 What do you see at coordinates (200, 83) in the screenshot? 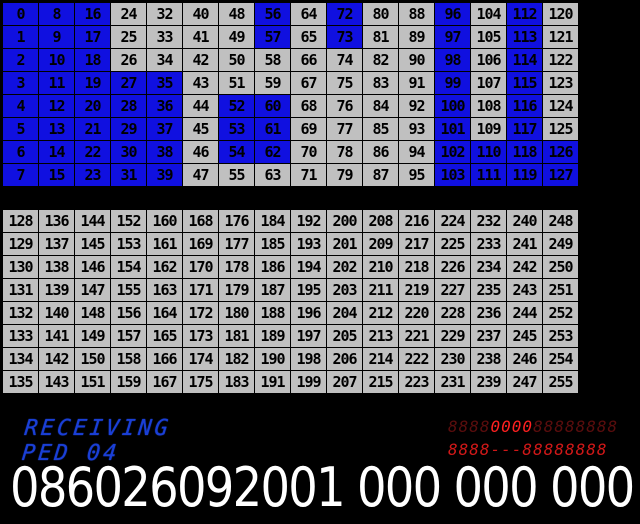
I see `grid-cell: 43` at bounding box center [200, 83].